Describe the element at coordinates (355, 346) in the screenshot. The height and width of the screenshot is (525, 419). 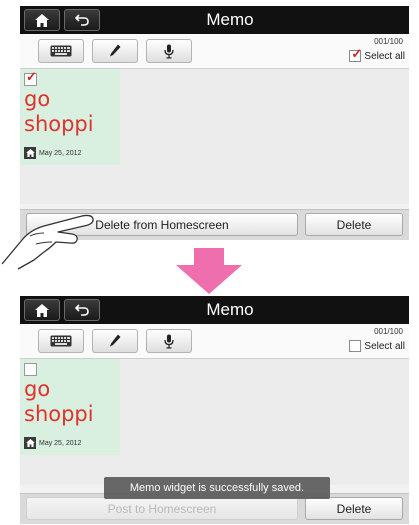
I see `select-all-checkbox` at that location.